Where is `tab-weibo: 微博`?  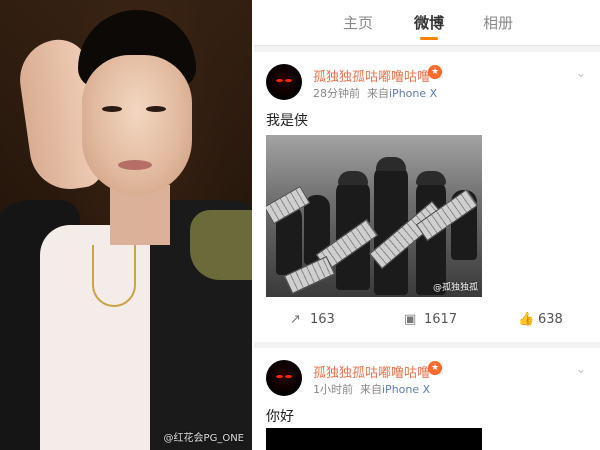 tab-weibo: 微博 is located at coordinates (429, 22).